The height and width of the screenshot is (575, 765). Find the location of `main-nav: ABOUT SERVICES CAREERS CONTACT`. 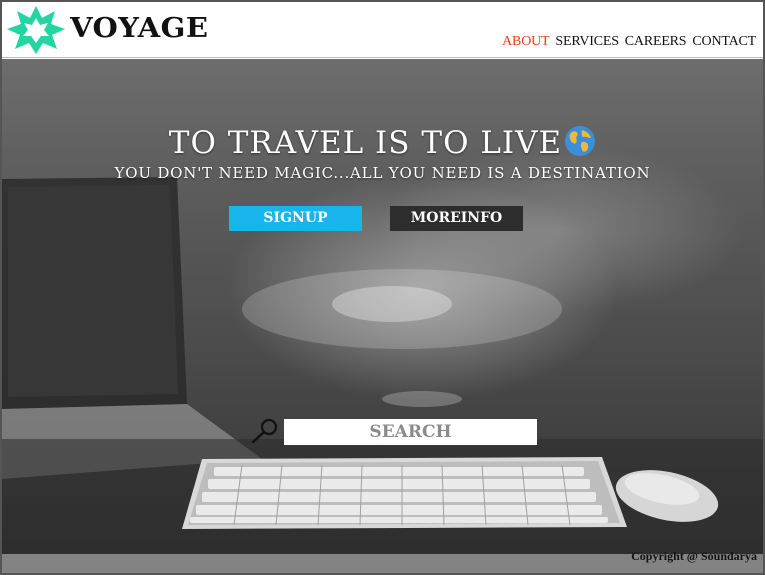

main-nav: ABOUT SERVICES CAREERS CONTACT is located at coordinates (629, 42).